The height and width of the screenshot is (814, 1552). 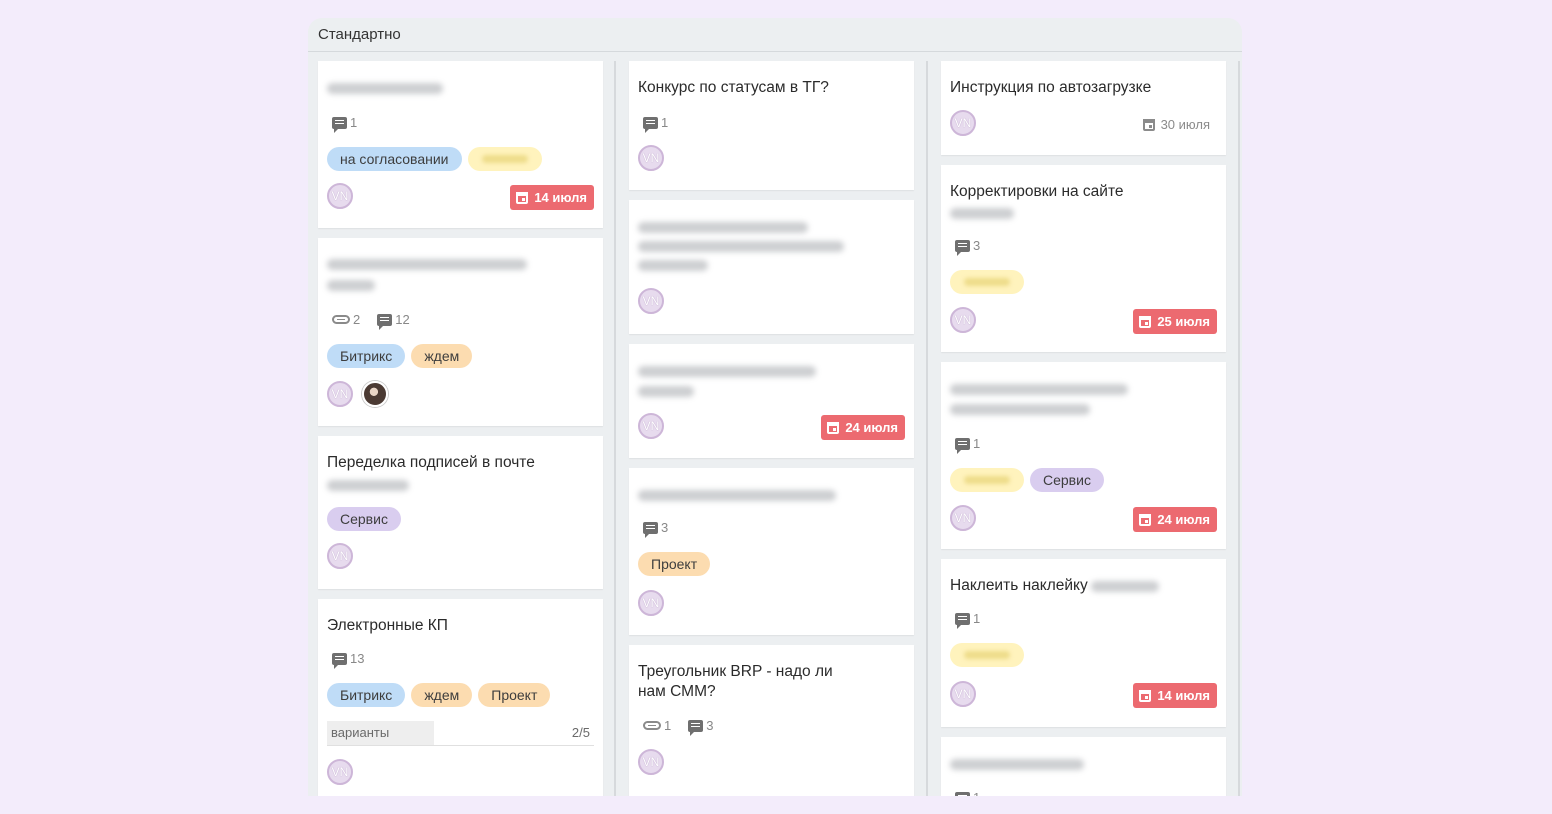 I want to click on card-title: Конкурс по статусам в ТГ?, so click(x=733, y=87).